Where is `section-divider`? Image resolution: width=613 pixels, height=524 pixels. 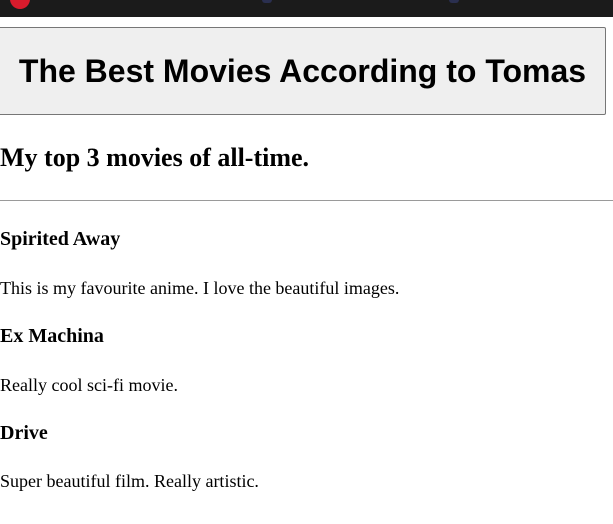
section-divider is located at coordinates (306, 200).